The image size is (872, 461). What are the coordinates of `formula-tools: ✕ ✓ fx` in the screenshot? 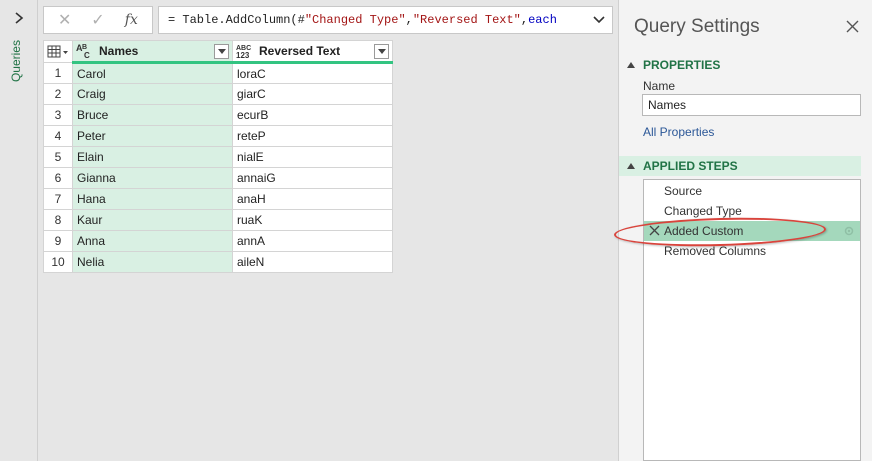 It's located at (98, 20).